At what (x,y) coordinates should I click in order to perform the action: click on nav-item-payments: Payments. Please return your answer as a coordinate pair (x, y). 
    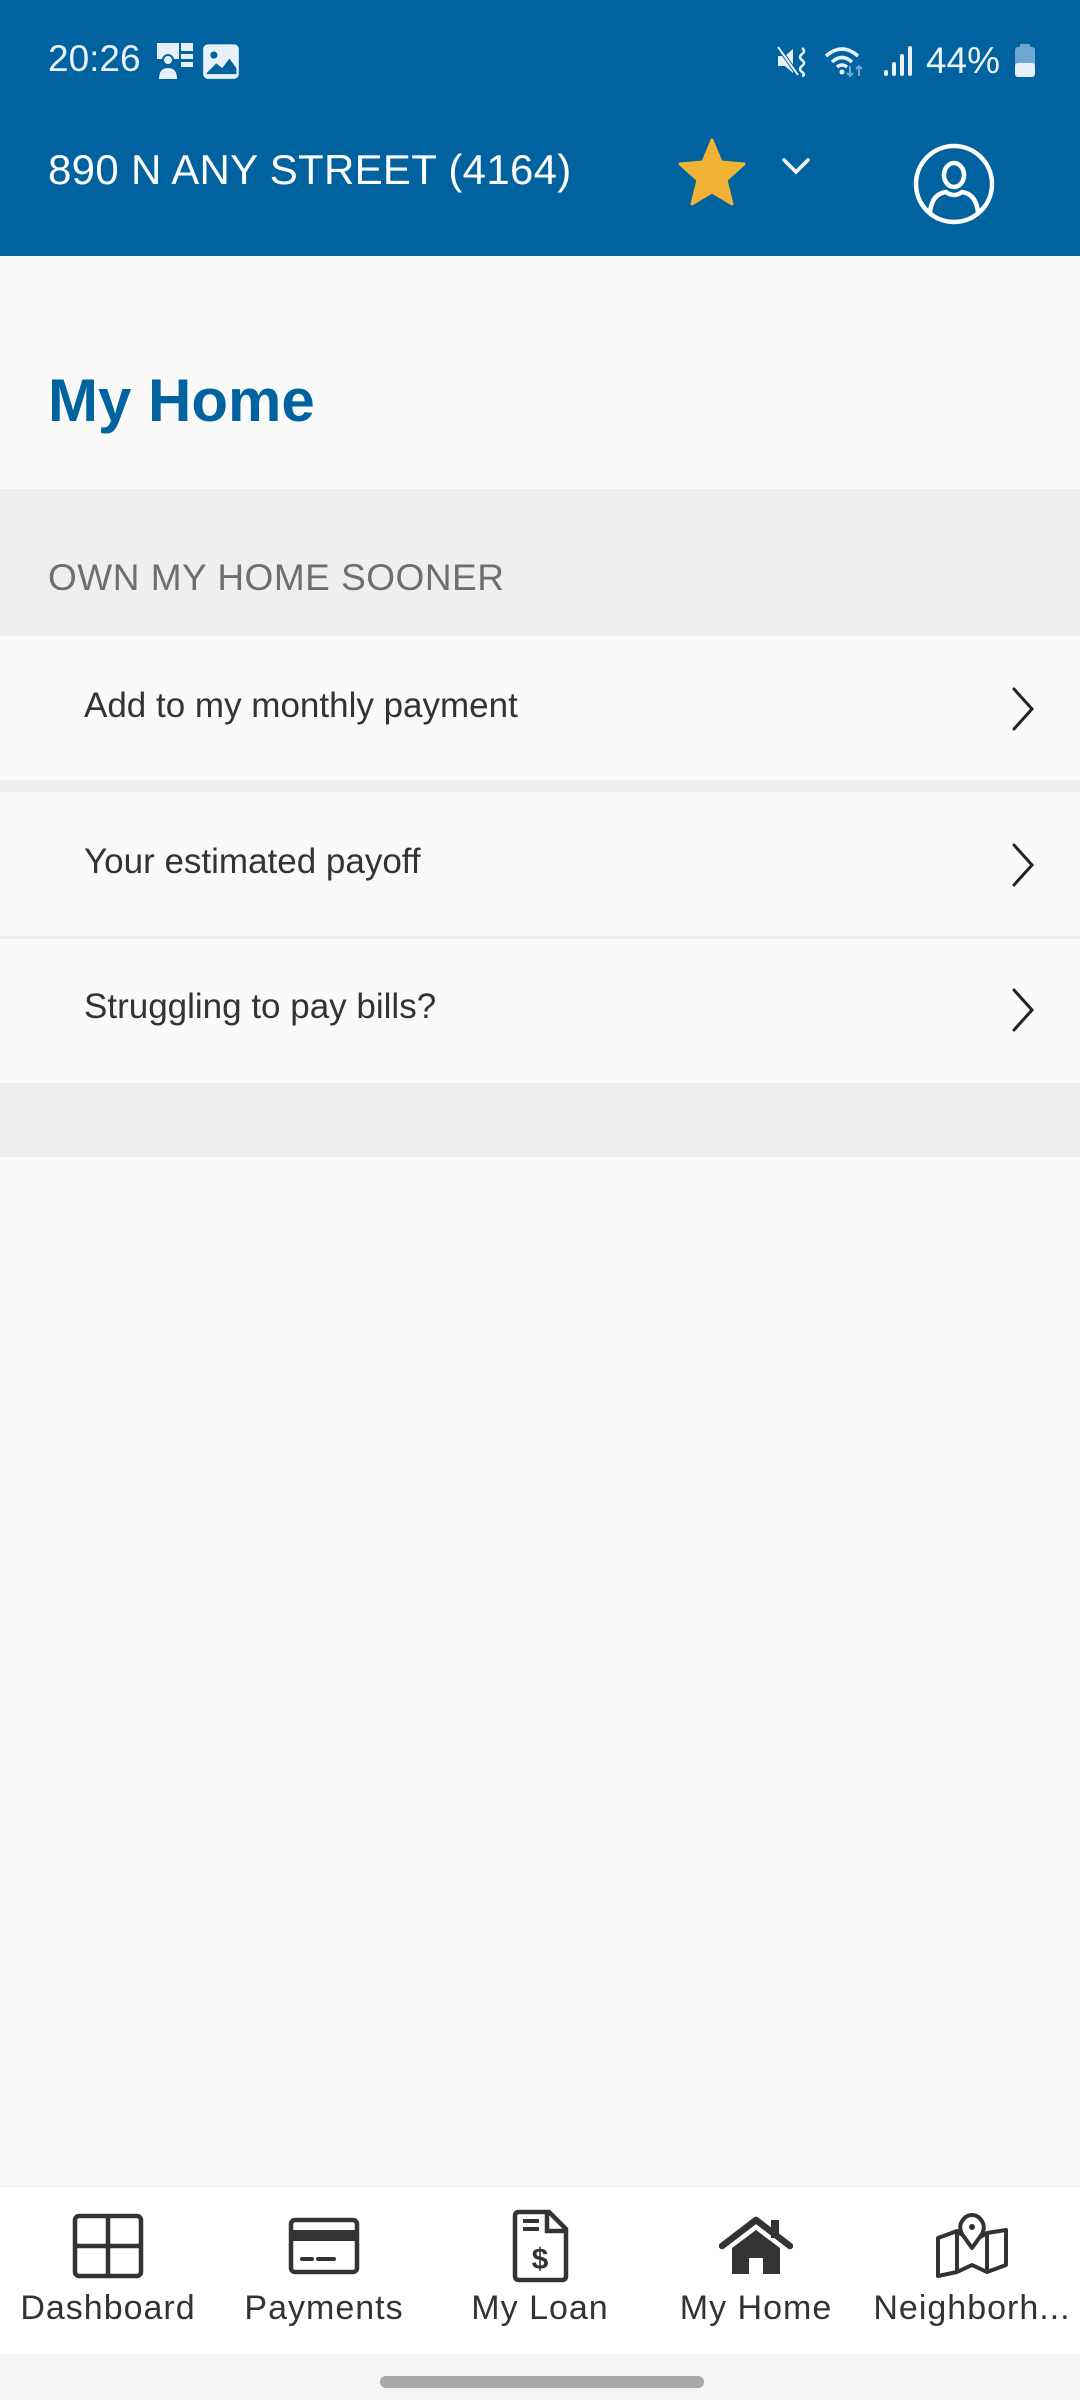
    Looking at the image, I should click on (324, 2270).